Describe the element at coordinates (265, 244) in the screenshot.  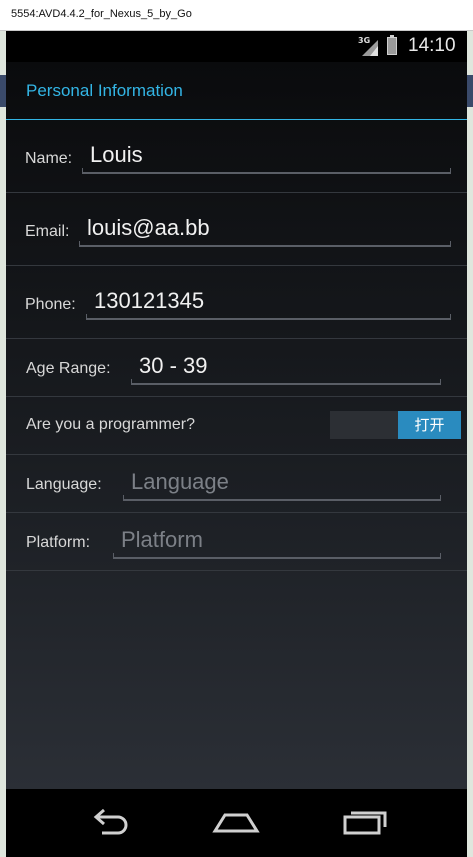
I see `email-underline` at that location.